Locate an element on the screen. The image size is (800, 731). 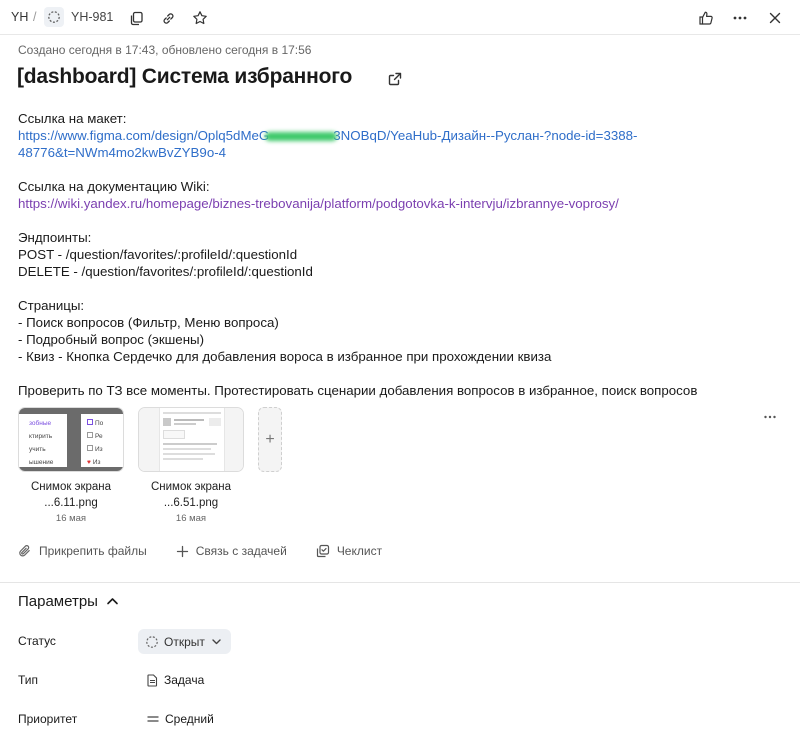
page-item: - Подробный вопрос (экшены) is located at coordinates (111, 339).